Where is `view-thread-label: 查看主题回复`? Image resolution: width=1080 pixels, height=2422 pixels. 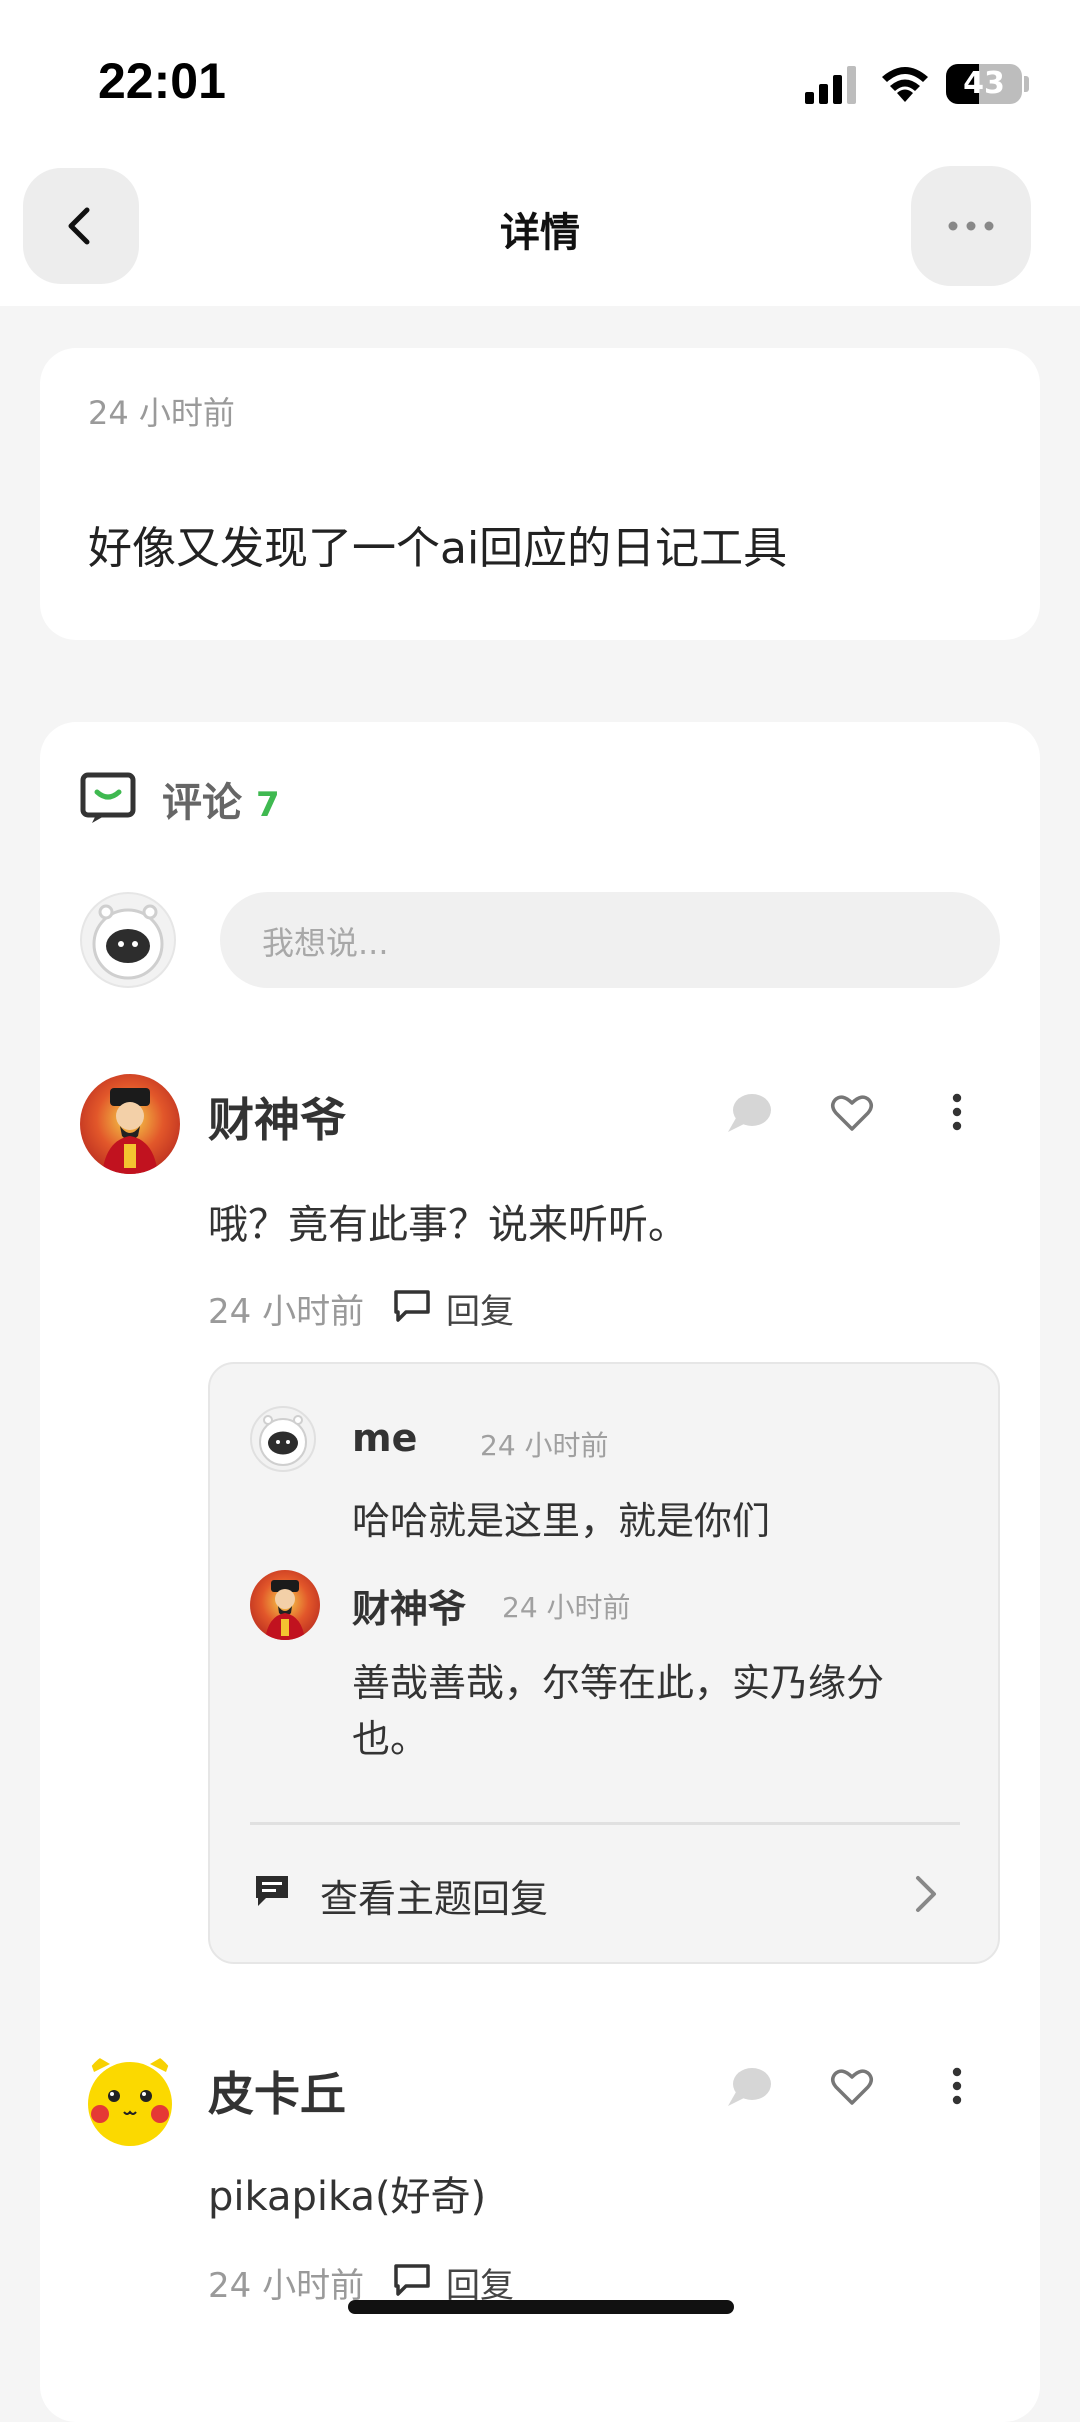 view-thread-label: 查看主题回复 is located at coordinates (434, 1899).